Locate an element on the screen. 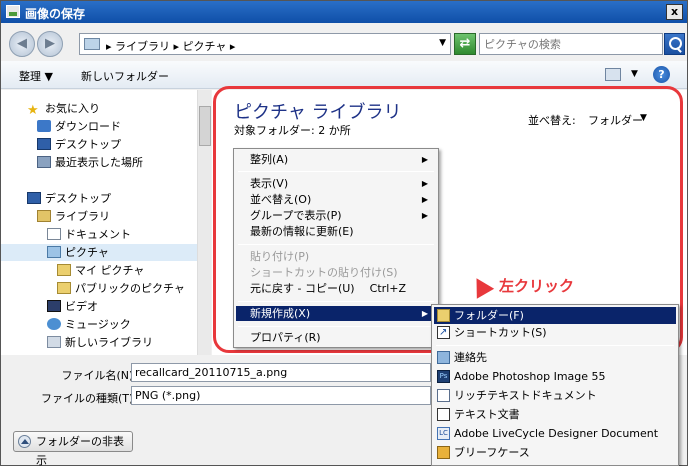 This screenshot has width=688, height=466. filename-label: ファイル名(N): is located at coordinates (99, 375).